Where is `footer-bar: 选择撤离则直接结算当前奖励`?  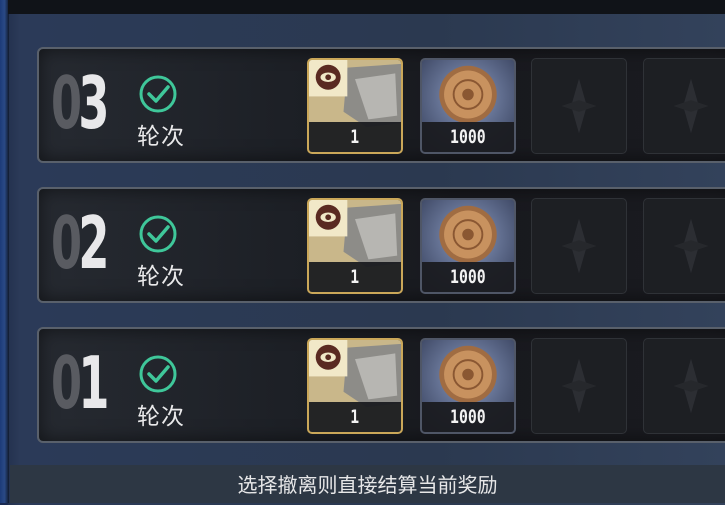
footer-bar: 选择撤离则直接结算当前奖励 is located at coordinates (367, 484).